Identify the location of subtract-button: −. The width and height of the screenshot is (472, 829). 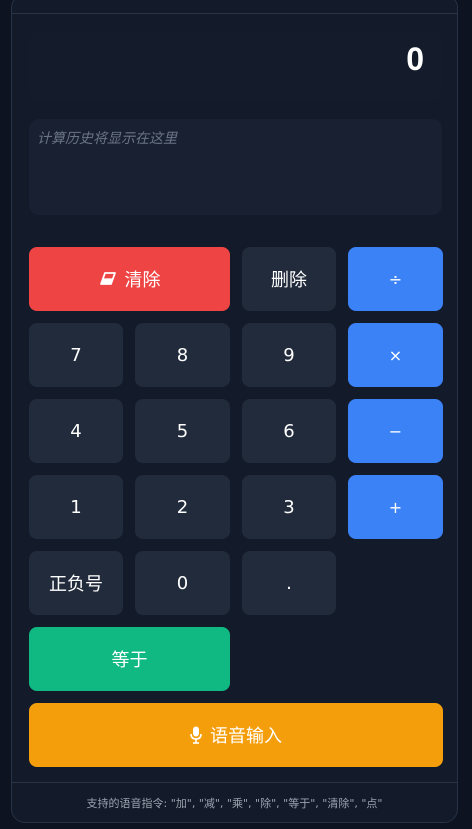
(395, 431).